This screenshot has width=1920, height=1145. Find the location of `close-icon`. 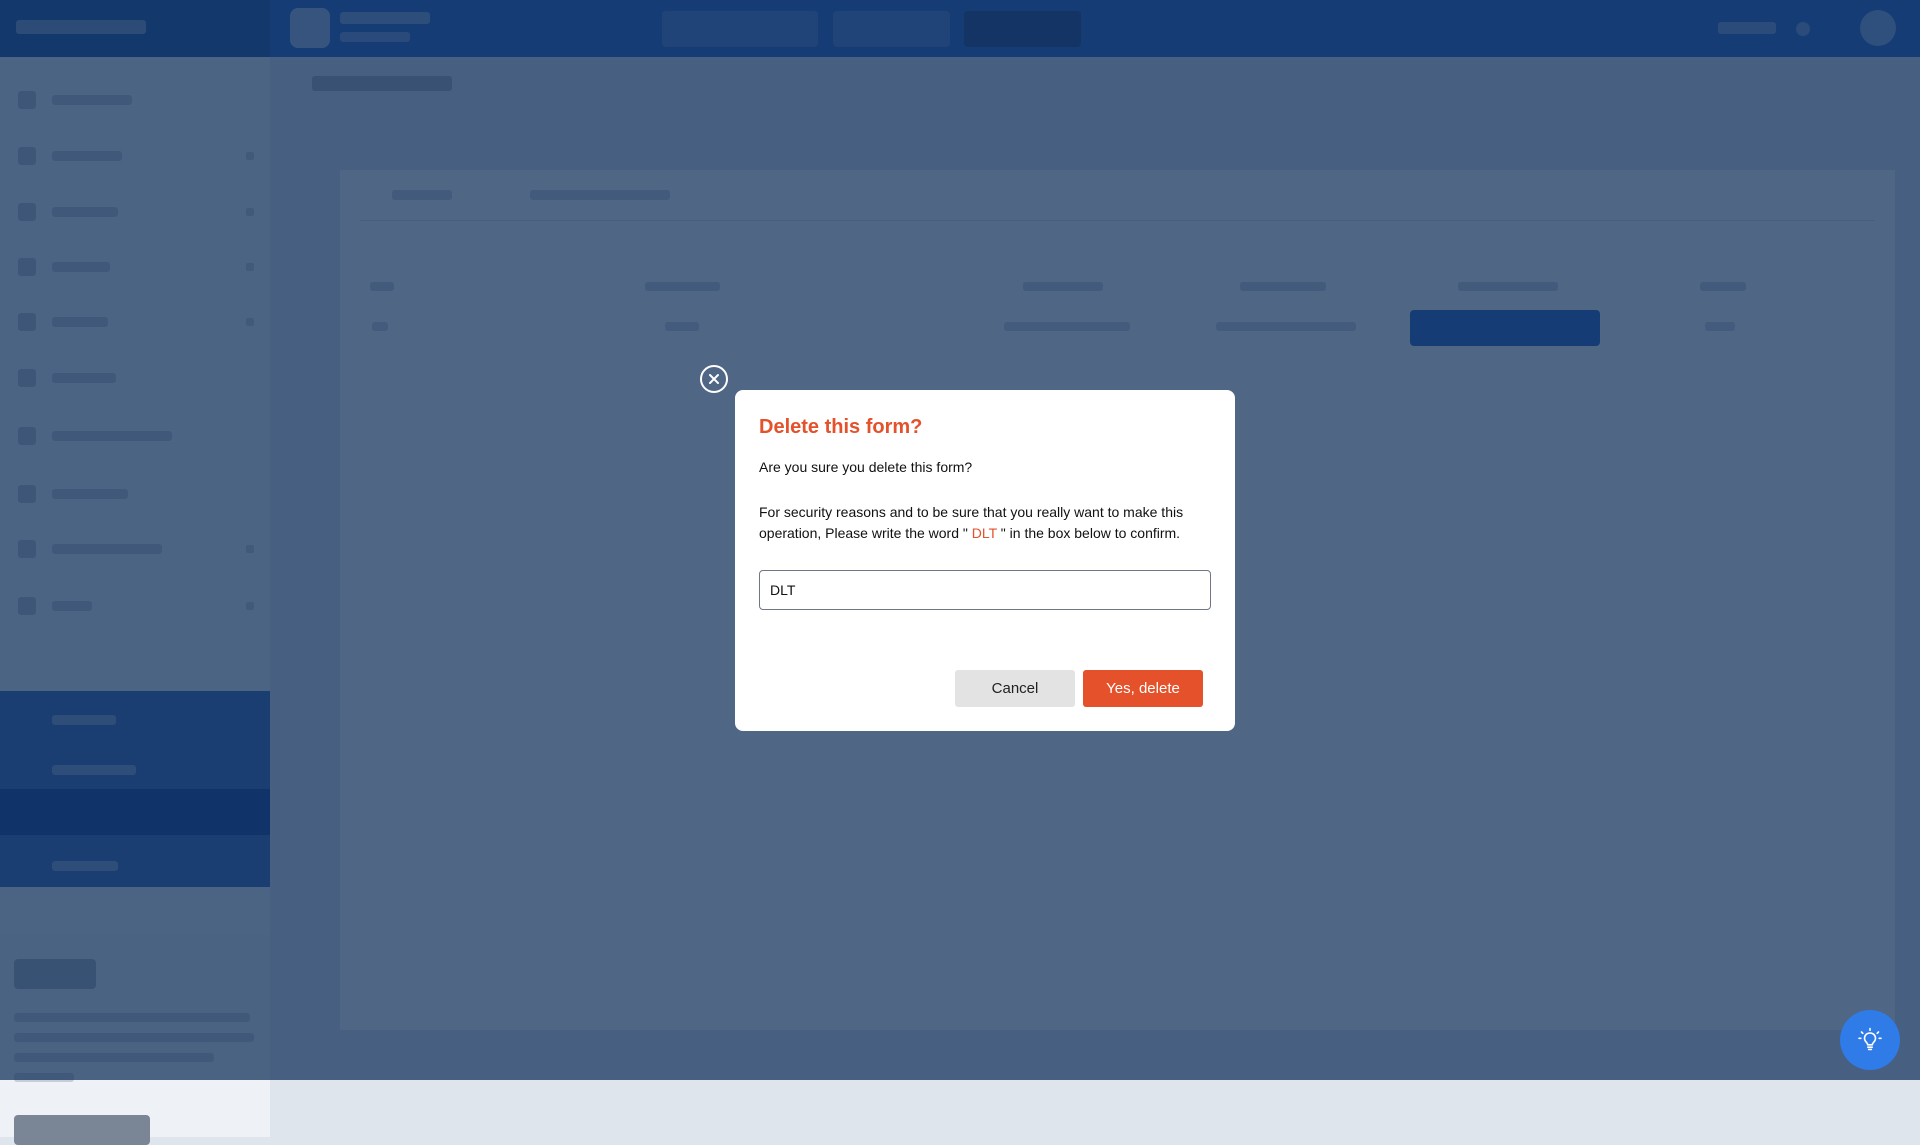

close-icon is located at coordinates (714, 379).